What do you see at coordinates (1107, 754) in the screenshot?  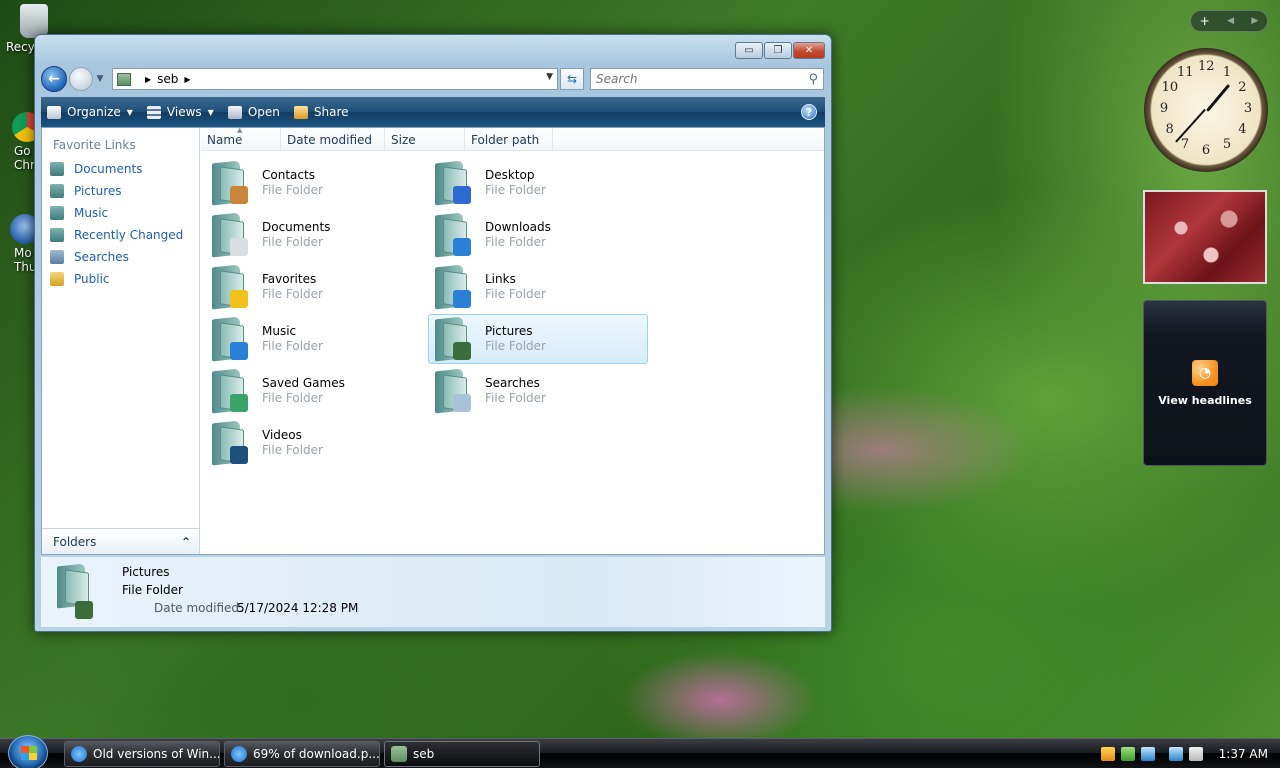 I see `security-shield-icon` at bounding box center [1107, 754].